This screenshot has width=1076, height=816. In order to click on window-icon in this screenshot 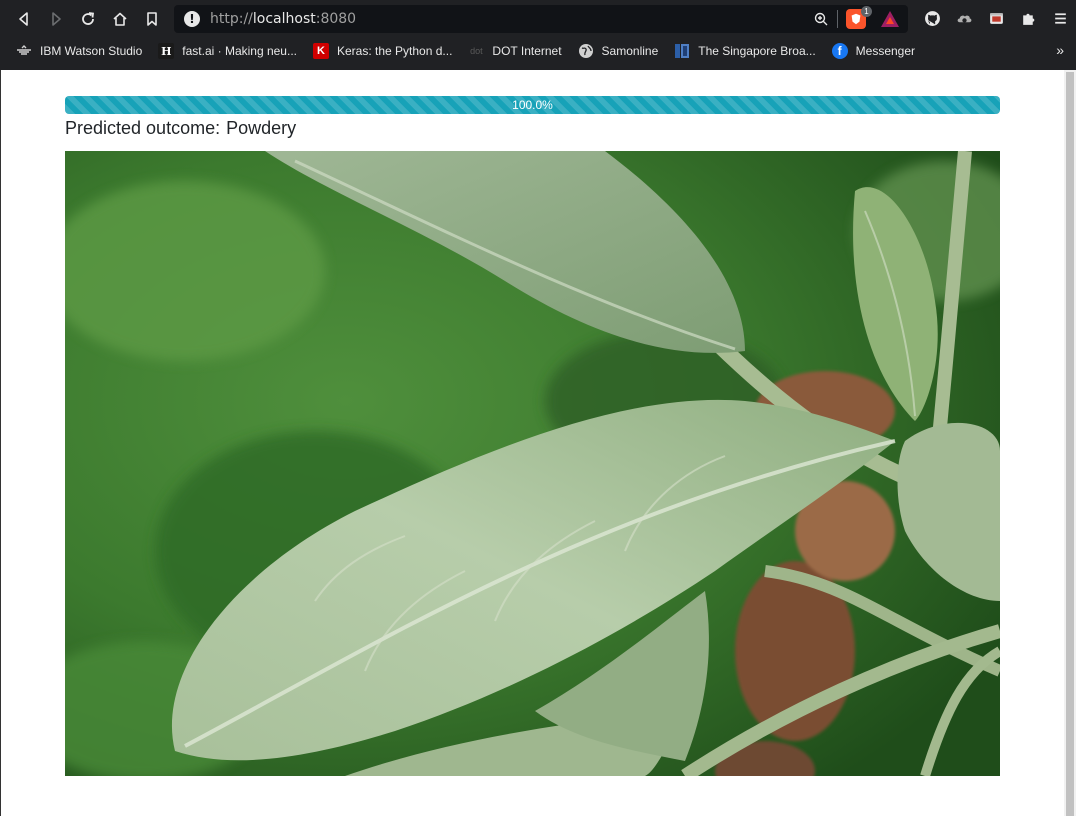, I will do `click(996, 18)`.